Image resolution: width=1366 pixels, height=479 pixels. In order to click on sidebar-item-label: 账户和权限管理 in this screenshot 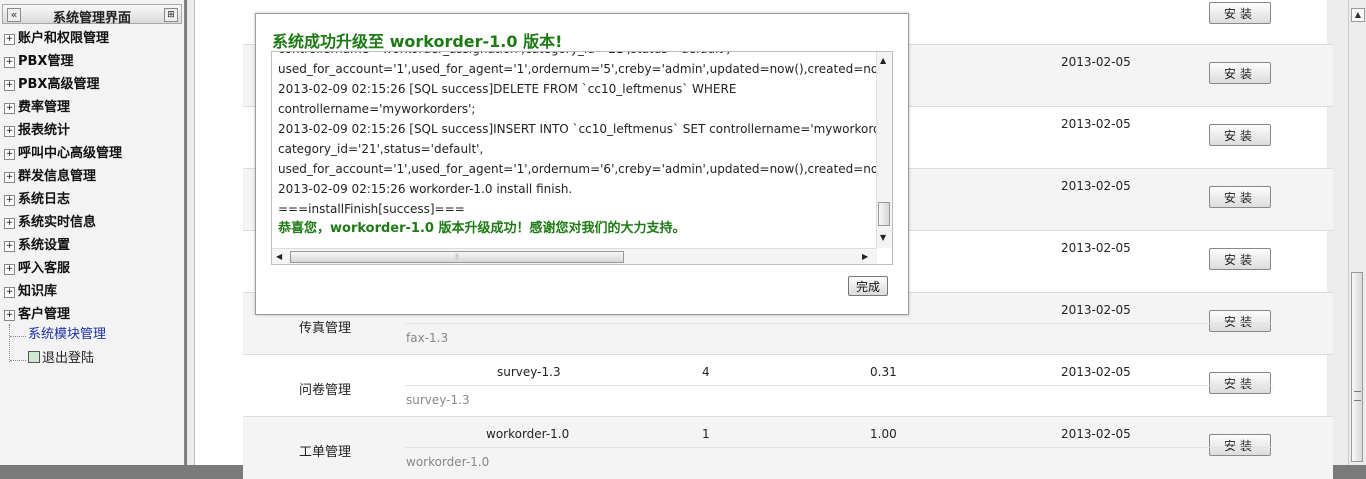, I will do `click(64, 38)`.